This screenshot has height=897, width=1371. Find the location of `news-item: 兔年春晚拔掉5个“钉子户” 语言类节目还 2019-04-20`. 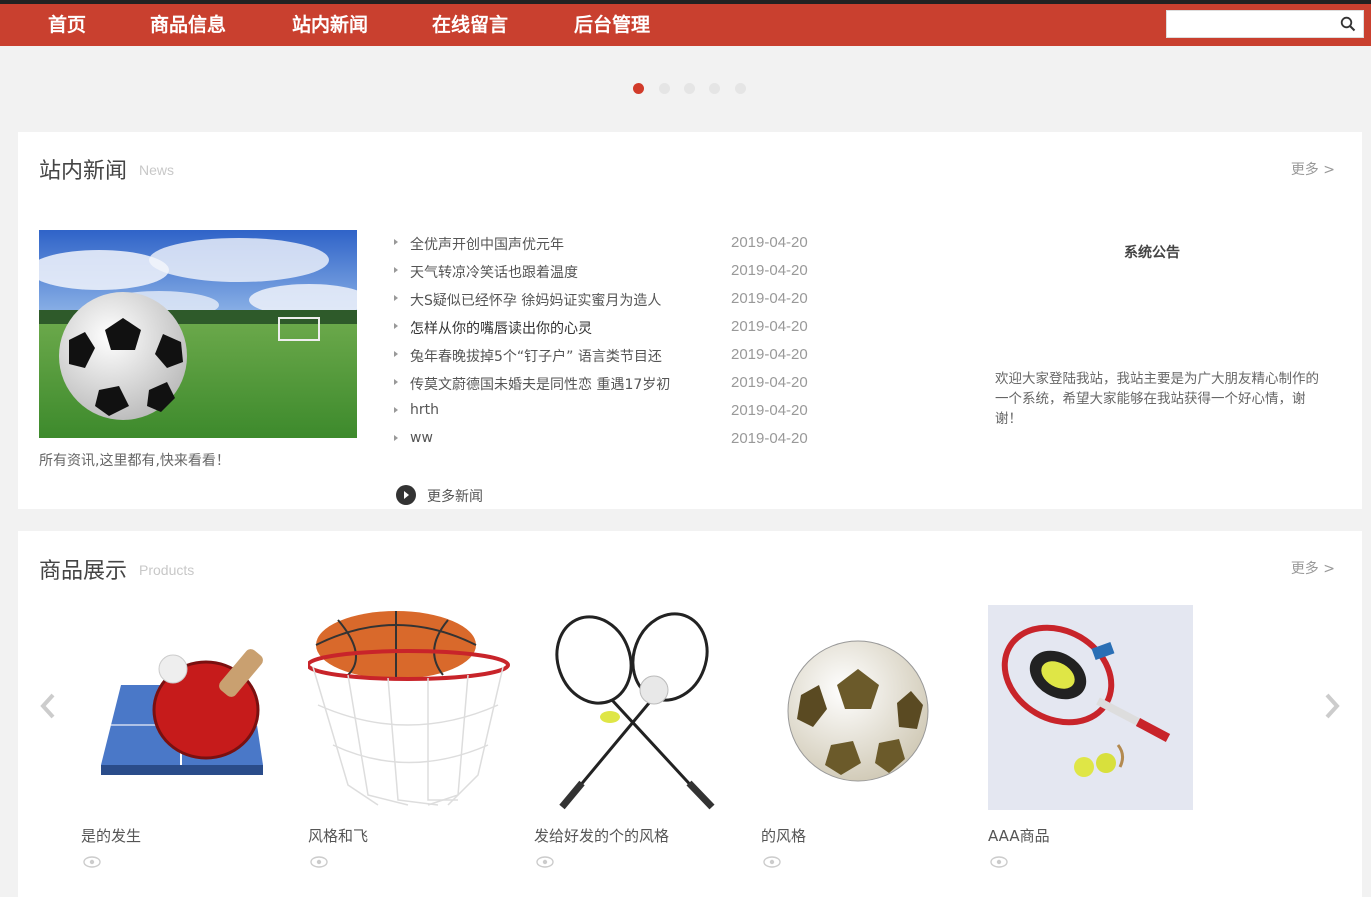

news-item: 兔年春晚拔掉5个“钉子户” 语言类节目还 2019-04-20 is located at coordinates (614, 358).